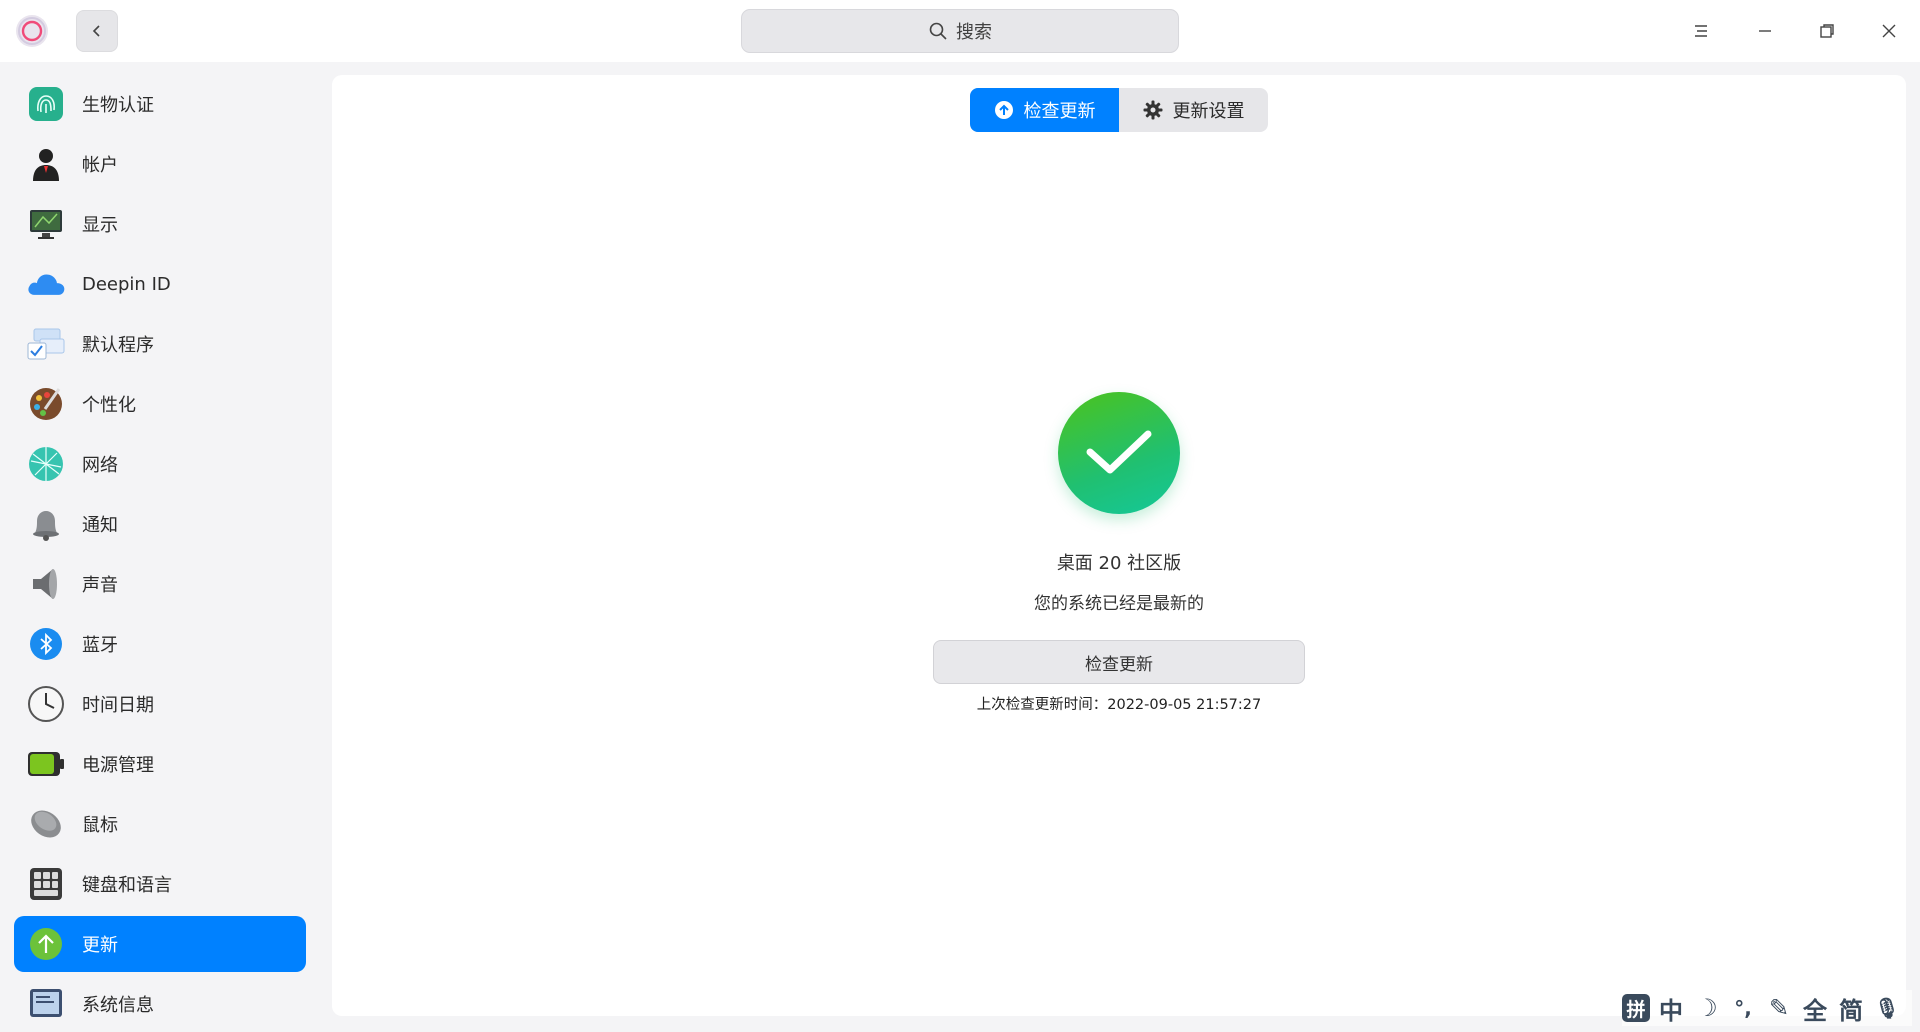 This screenshot has width=1920, height=1032. Describe the element at coordinates (1152, 110) in the screenshot. I see `gear-icon` at that location.